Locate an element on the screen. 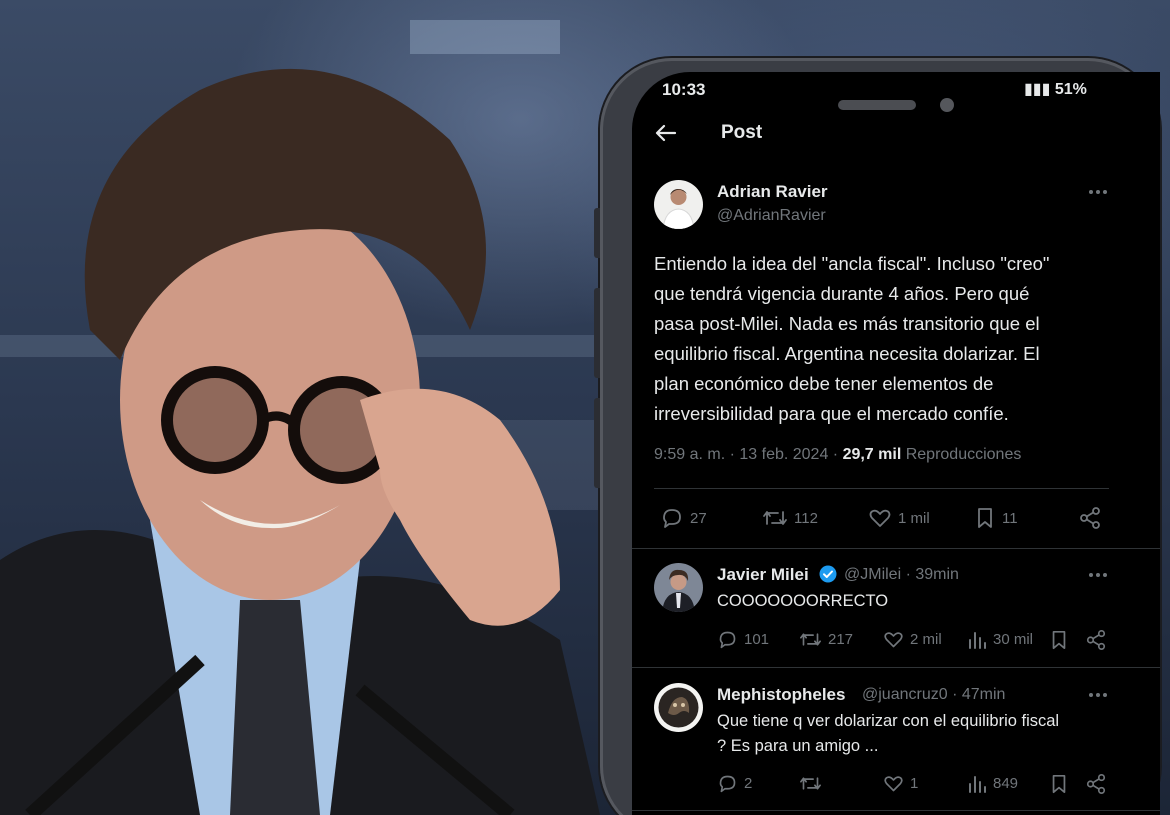 This screenshot has width=1170, height=815. tweet-time: 9:59 a. m. is located at coordinates (689, 454).